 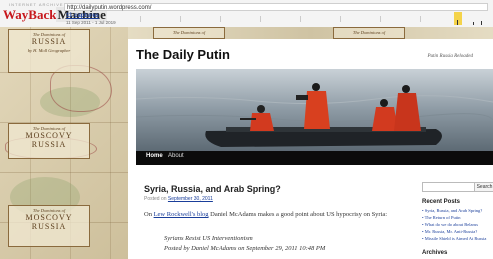 I want to click on recent-post-item: Syria, Russia, and Arab Spring?, so click(x=457, y=210).